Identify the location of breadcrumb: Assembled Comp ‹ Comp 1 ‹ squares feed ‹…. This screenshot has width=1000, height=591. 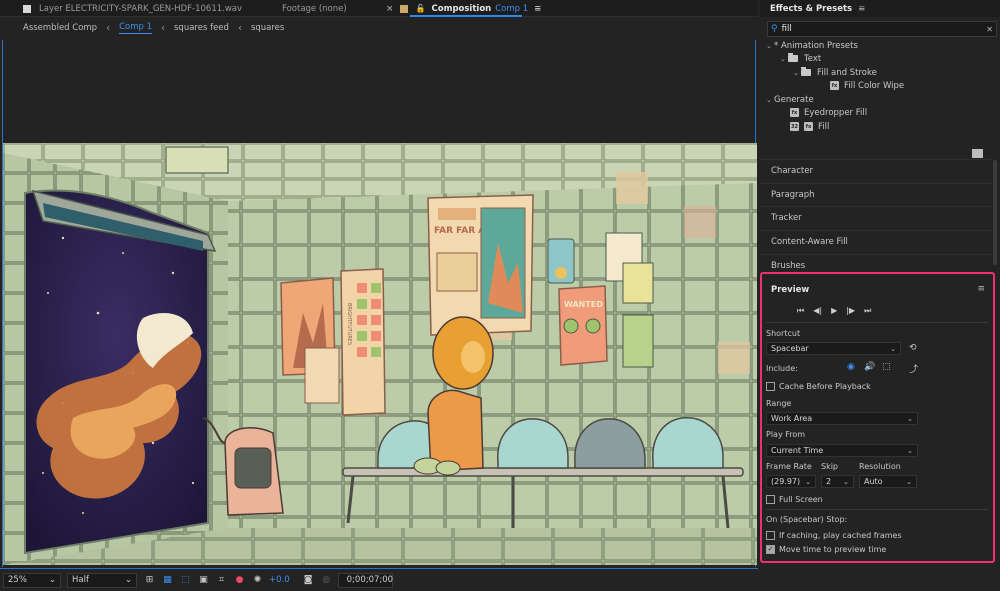
(379, 28).